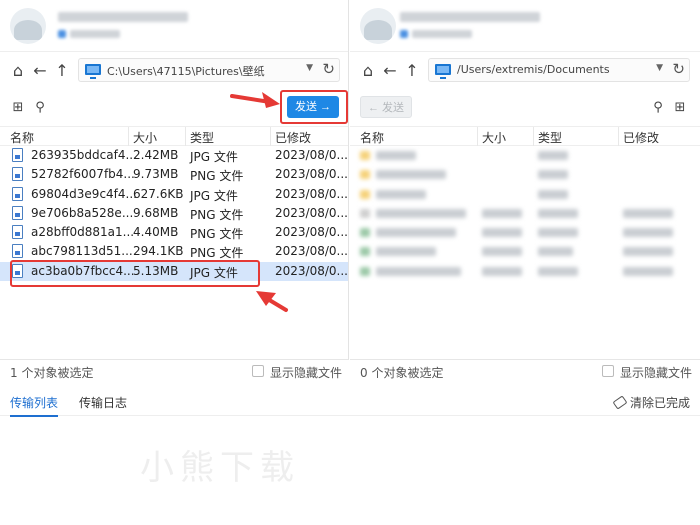 The image size is (700, 525). What do you see at coordinates (34, 405) in the screenshot?
I see `tab-transfer-list: 传输列表` at bounding box center [34, 405].